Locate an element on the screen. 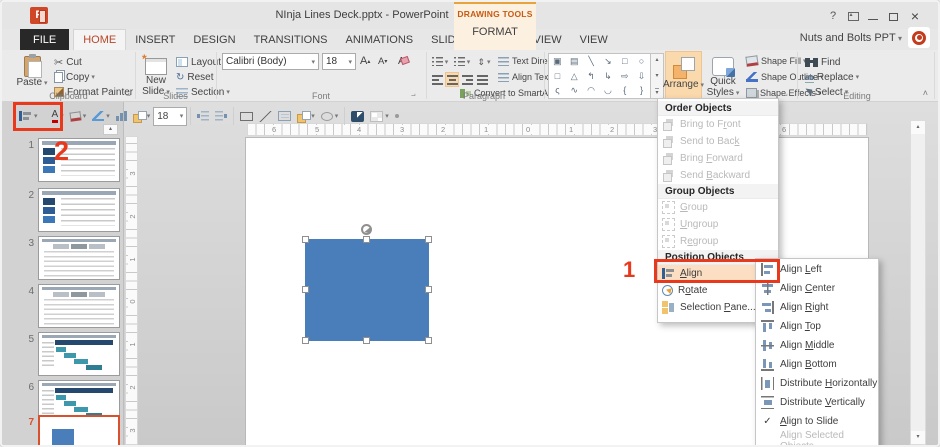 Image resolution: width=940 pixels, height=447 pixels. qat-shape-outline-button is located at coordinates (101, 116).